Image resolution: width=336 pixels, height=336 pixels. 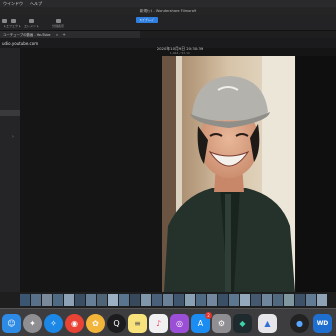 I want to click on photos-app-icon: ✿, so click(x=95, y=323).